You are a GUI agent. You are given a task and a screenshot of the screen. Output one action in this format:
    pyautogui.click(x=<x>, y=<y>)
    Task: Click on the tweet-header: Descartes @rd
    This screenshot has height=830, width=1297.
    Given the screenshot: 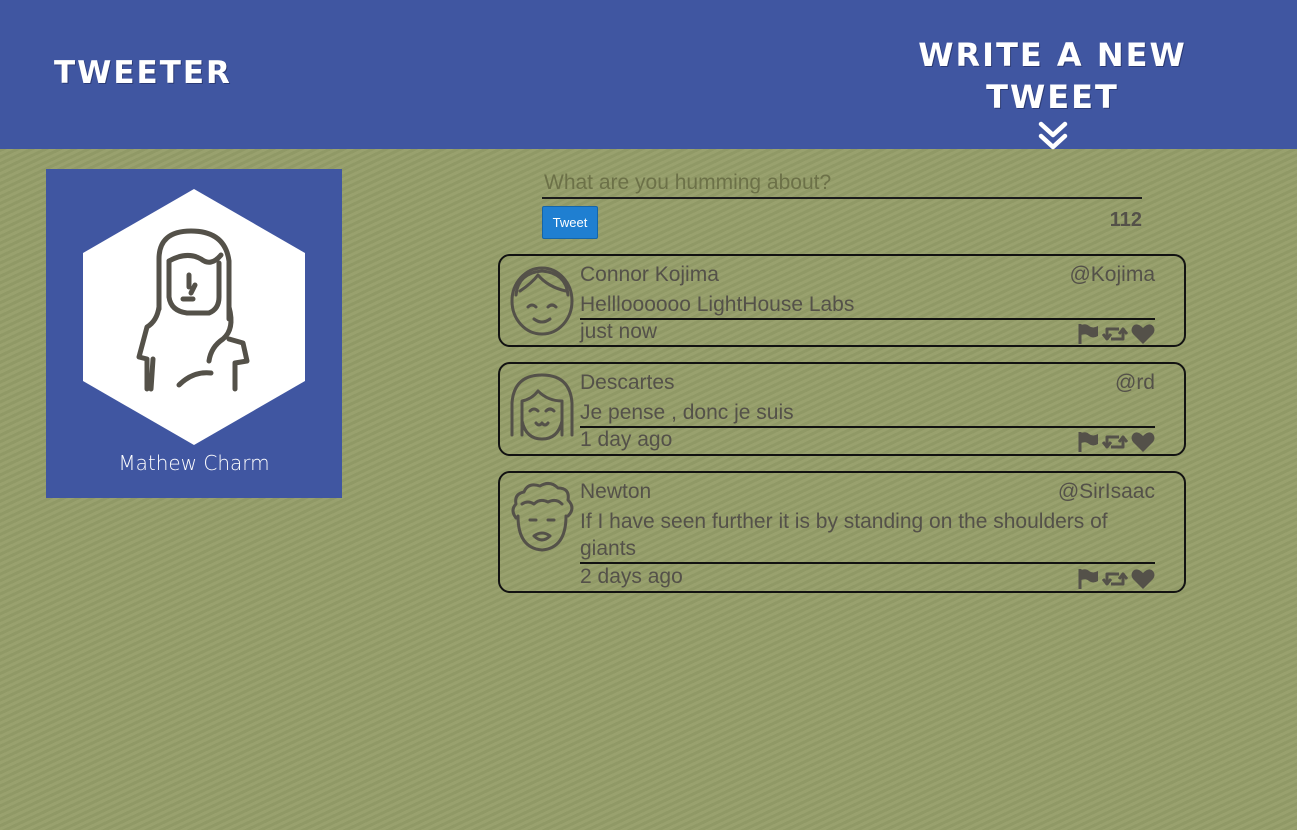 What is the action you would take?
    pyautogui.click(x=867, y=384)
    